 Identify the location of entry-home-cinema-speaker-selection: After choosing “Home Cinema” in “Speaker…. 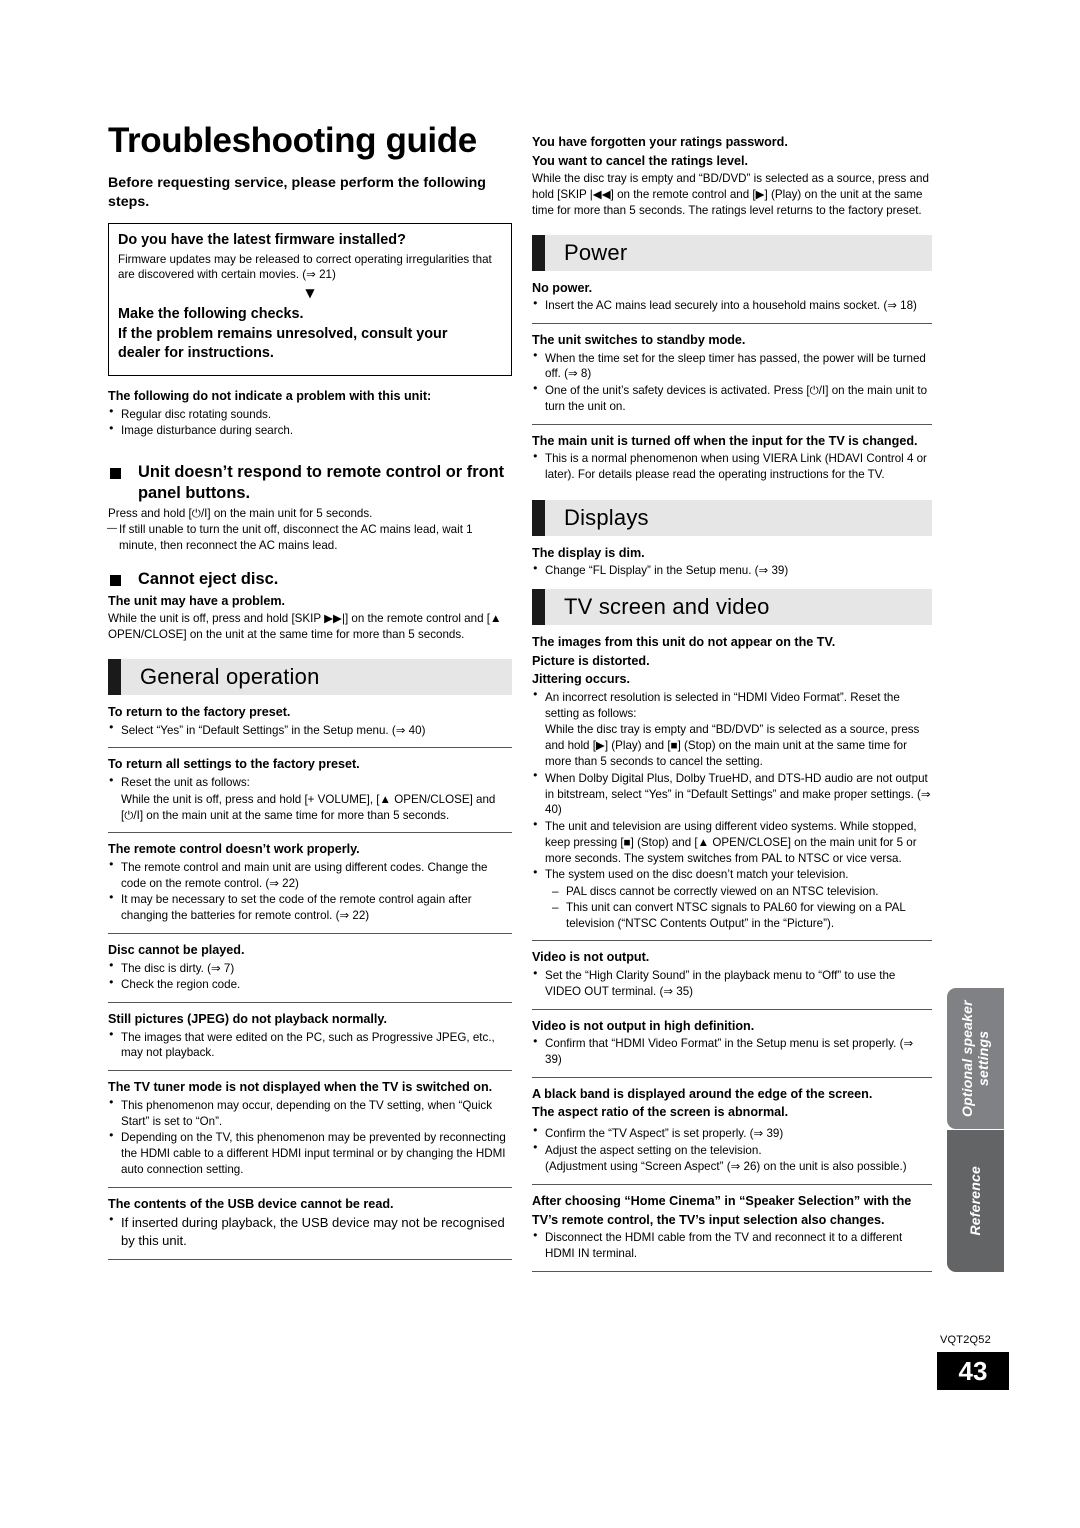
(732, 1227).